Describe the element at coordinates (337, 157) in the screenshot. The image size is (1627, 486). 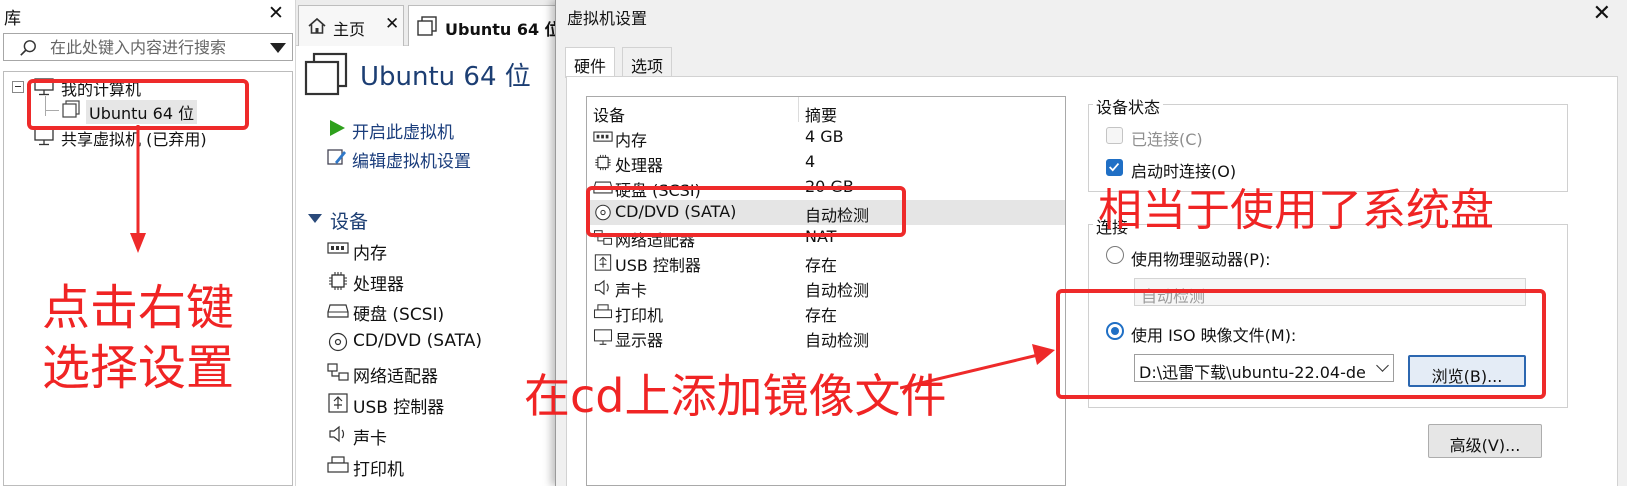
I see `edit-settings-icon` at that location.